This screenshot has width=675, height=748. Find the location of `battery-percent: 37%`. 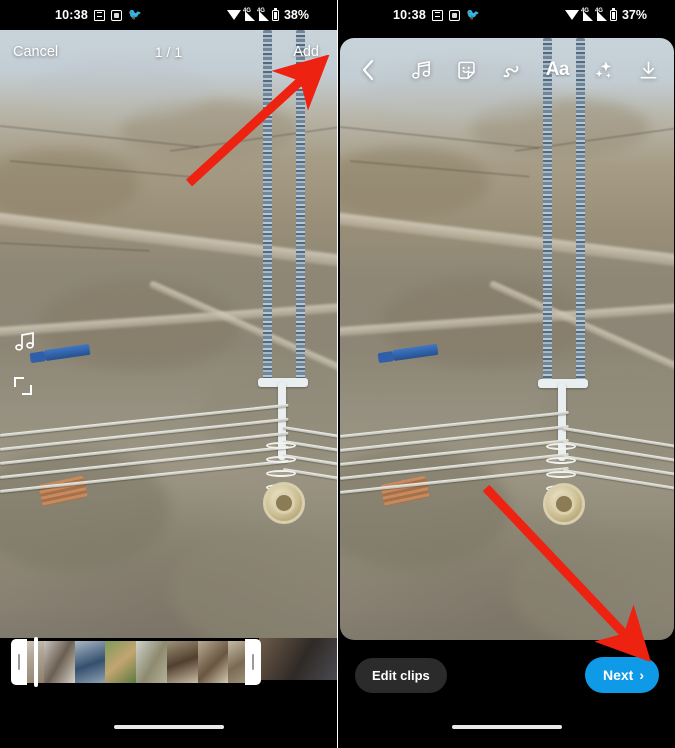

battery-percent: 37% is located at coordinates (634, 15).